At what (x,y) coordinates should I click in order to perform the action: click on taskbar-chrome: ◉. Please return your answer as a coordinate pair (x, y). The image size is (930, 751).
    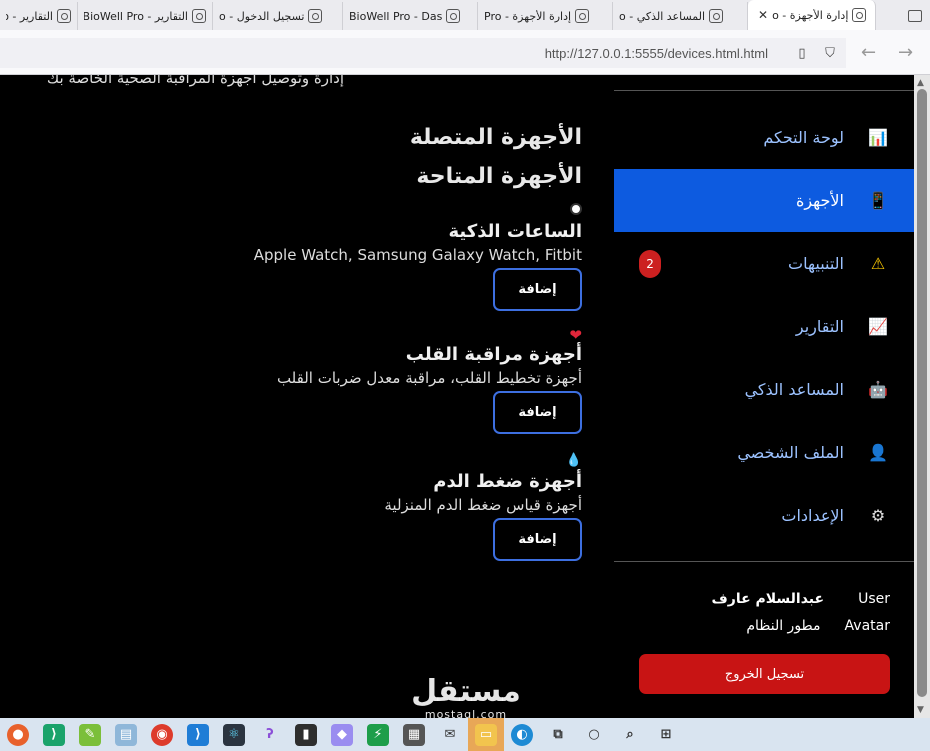
    Looking at the image, I should click on (162, 734).